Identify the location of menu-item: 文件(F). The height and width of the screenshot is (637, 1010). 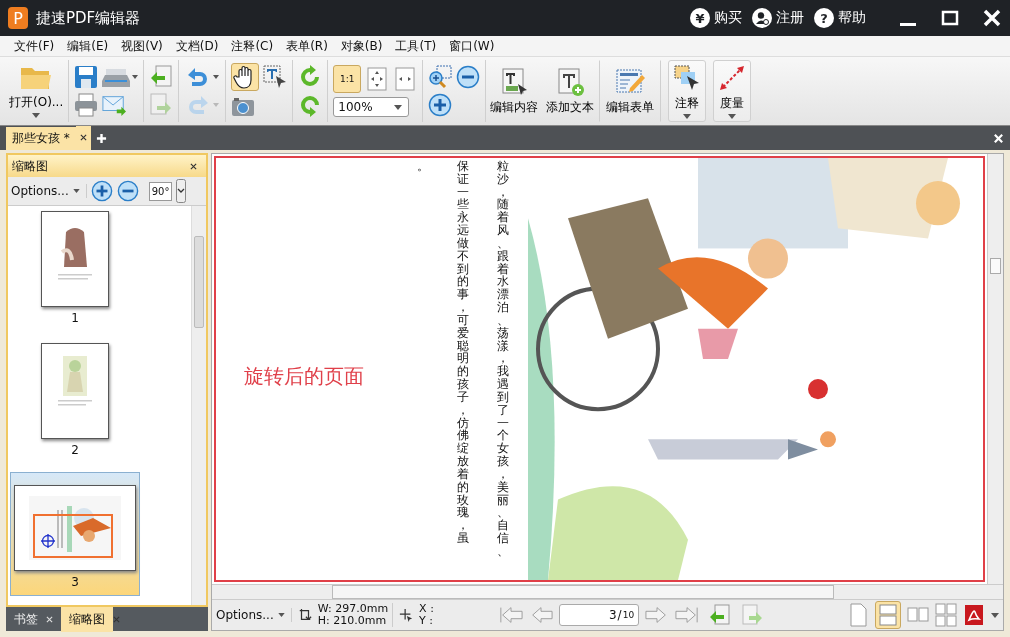
(34, 46).